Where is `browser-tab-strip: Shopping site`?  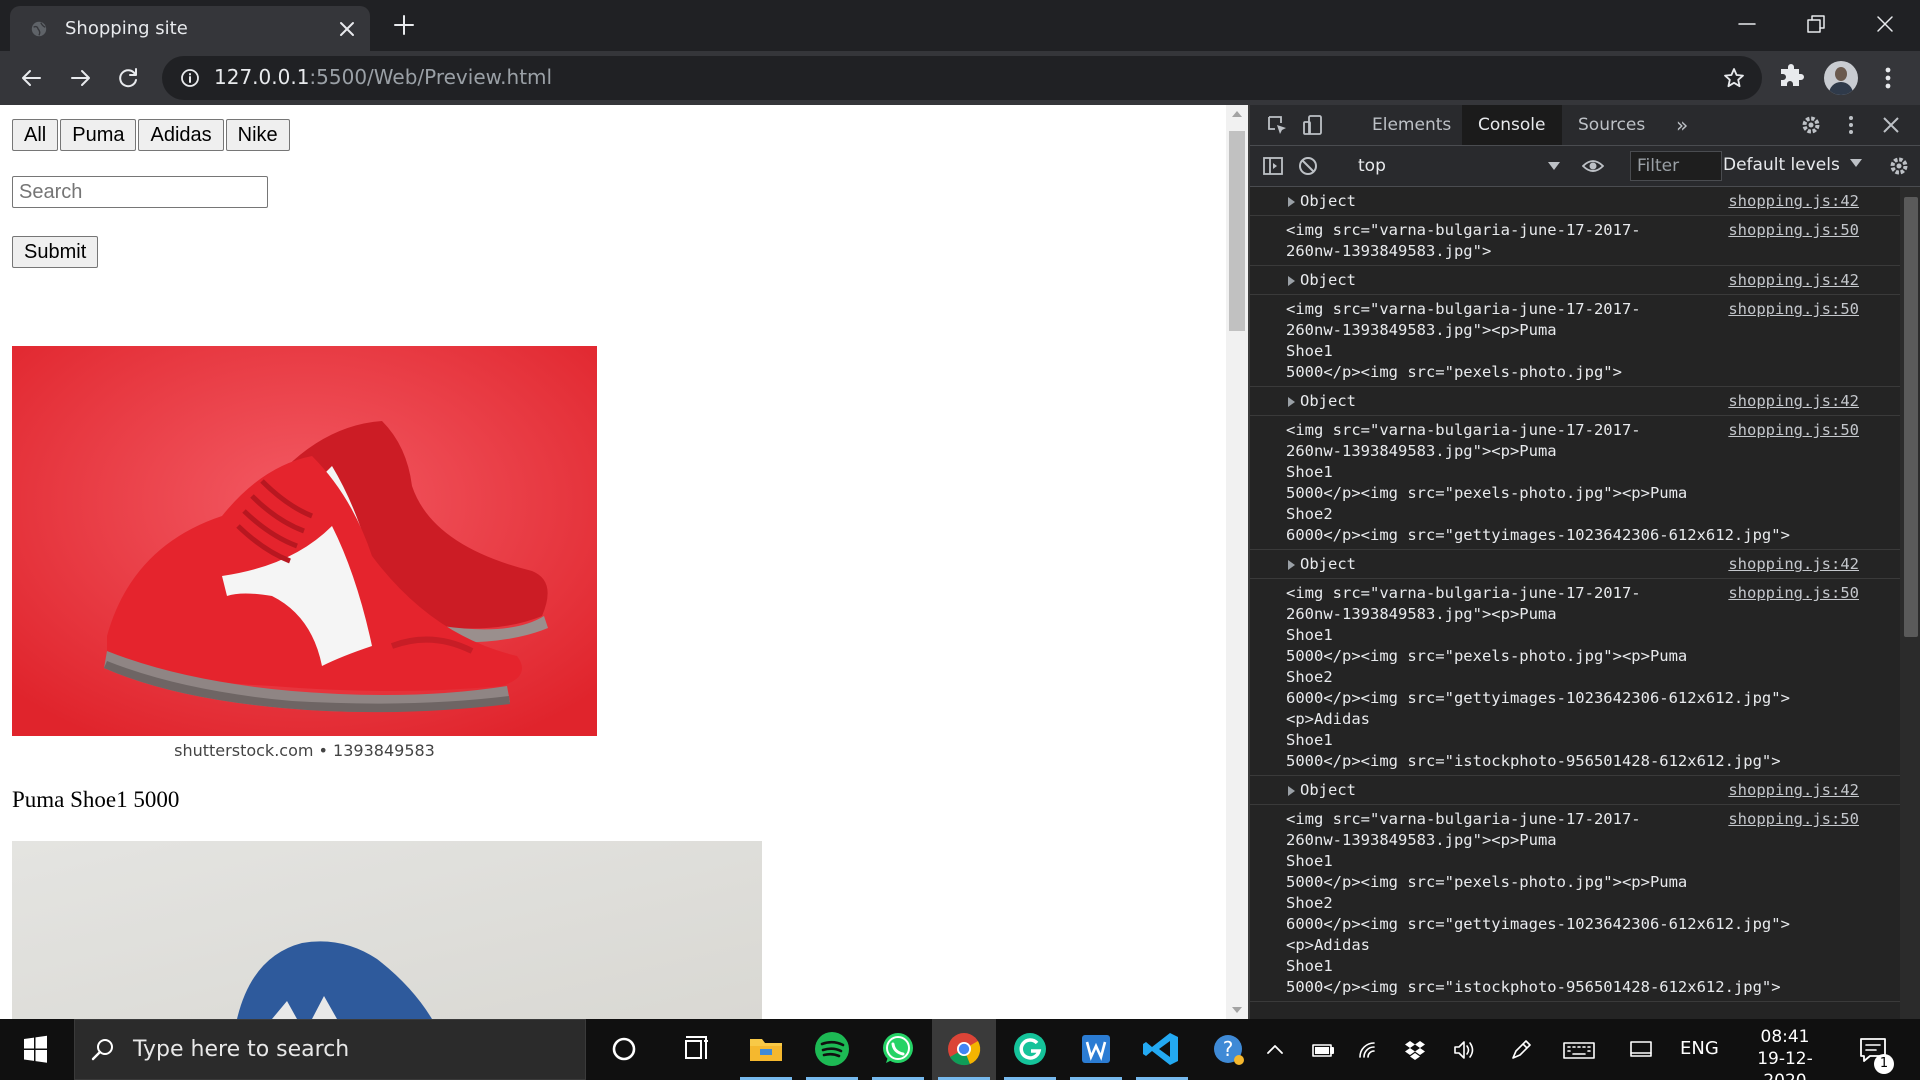
browser-tab-strip: Shopping site is located at coordinates (960, 25).